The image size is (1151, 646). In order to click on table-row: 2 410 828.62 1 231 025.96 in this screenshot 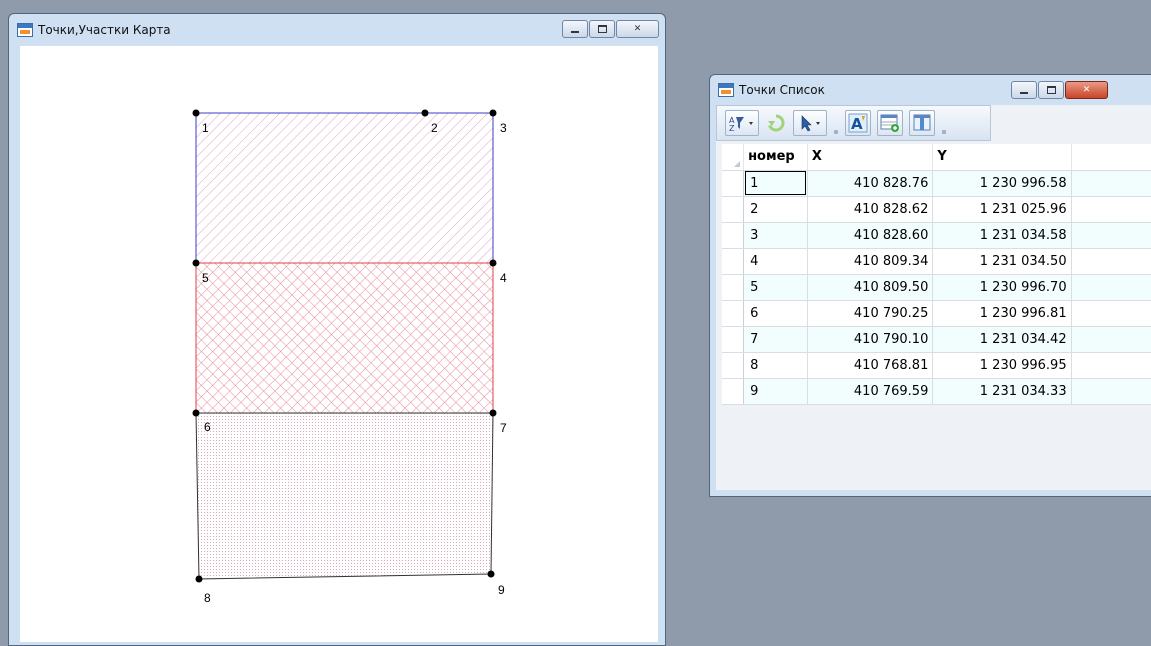, I will do `click(936, 209)`.